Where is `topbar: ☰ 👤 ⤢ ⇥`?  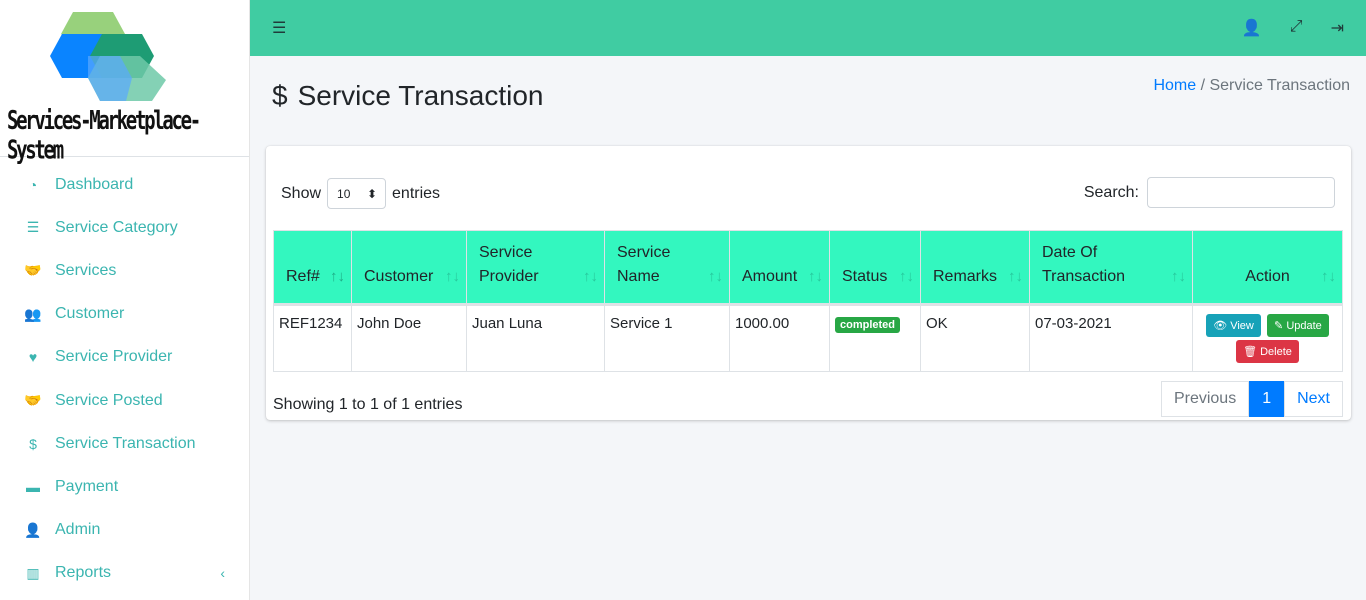
topbar: ☰ 👤 ⤢ ⇥ is located at coordinates (808, 28).